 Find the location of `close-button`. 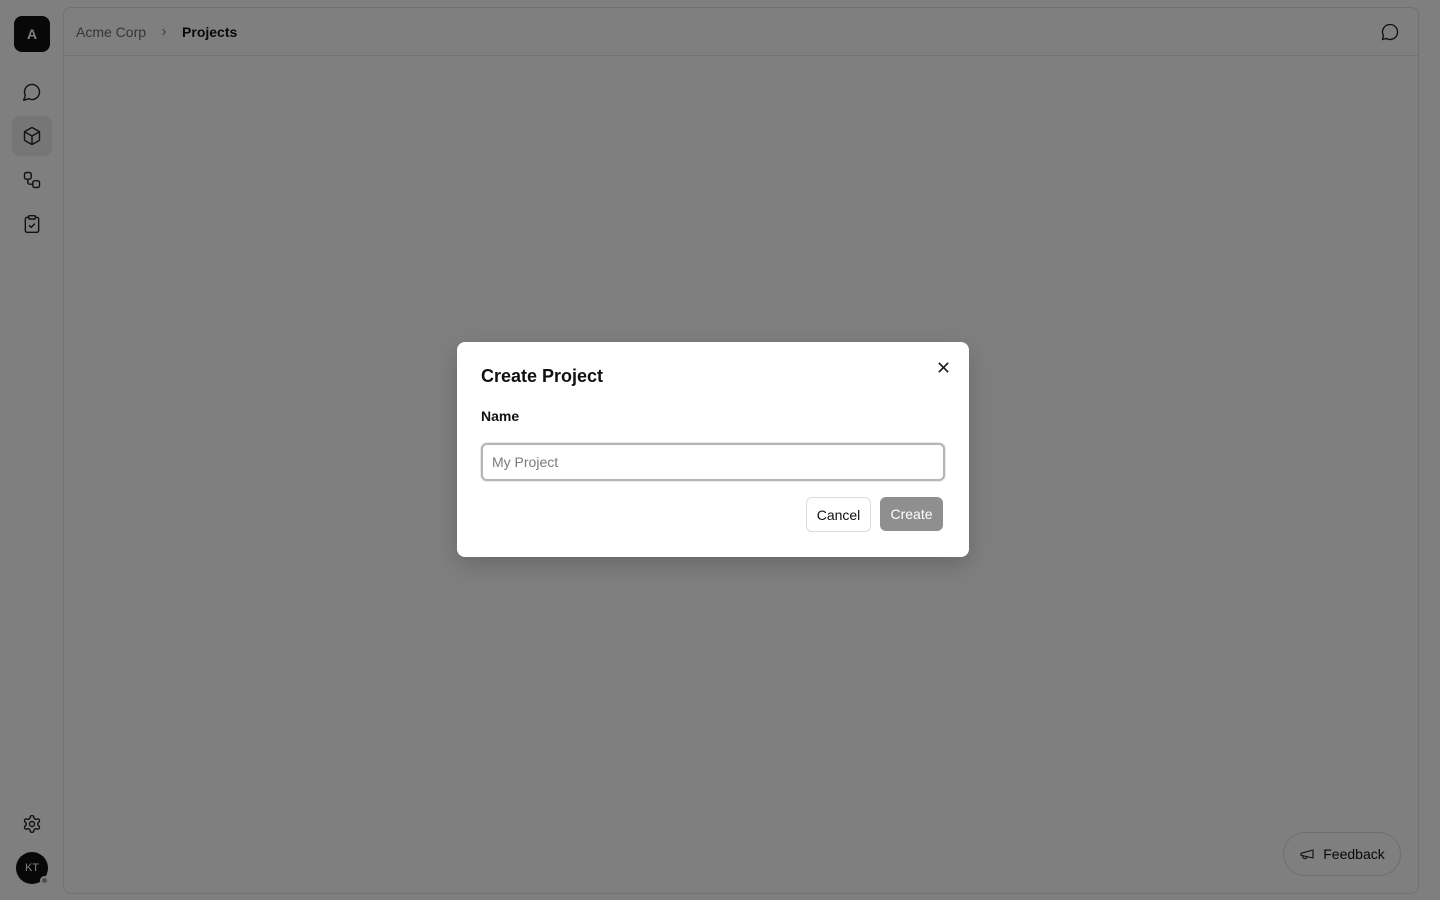

close-button is located at coordinates (943, 367).